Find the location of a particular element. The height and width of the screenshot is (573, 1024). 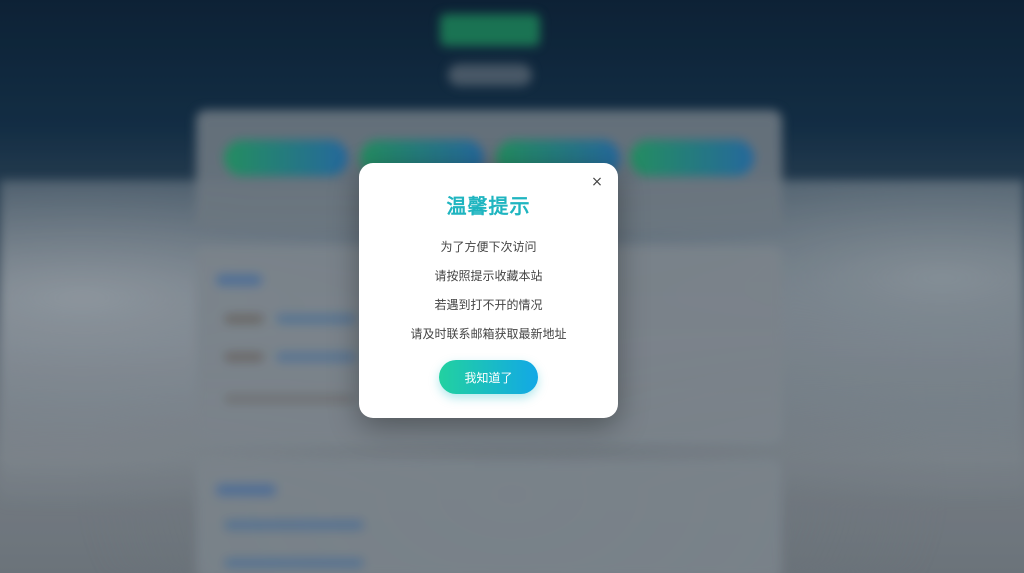

close-icon: × is located at coordinates (597, 182).